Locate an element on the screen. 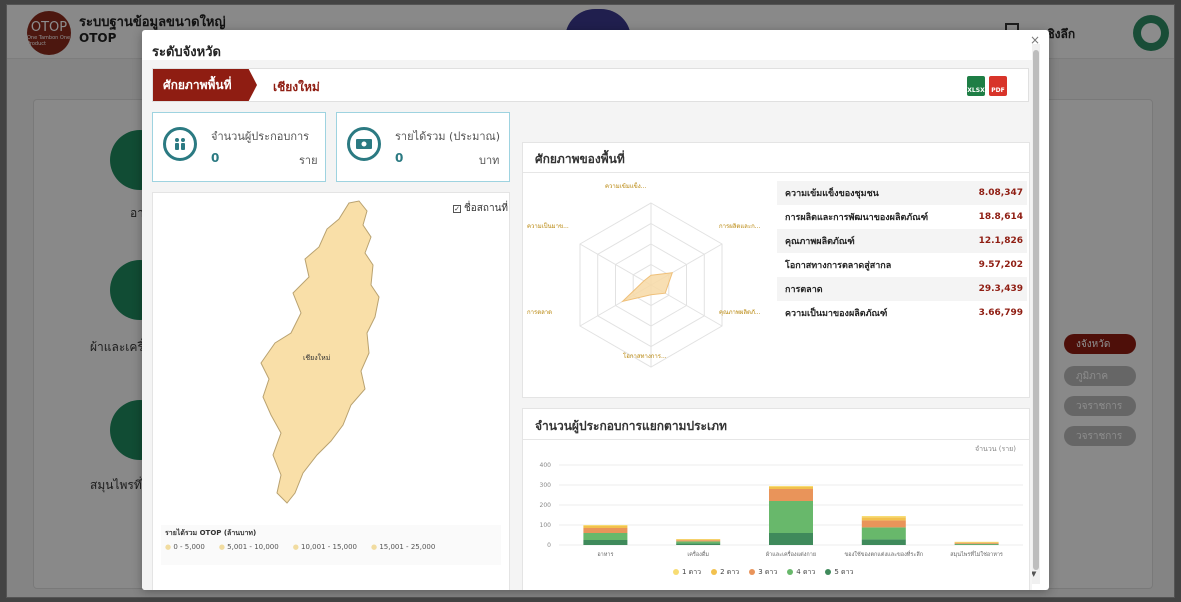  bar-legend-label: 5 ดาว is located at coordinates (844, 572).